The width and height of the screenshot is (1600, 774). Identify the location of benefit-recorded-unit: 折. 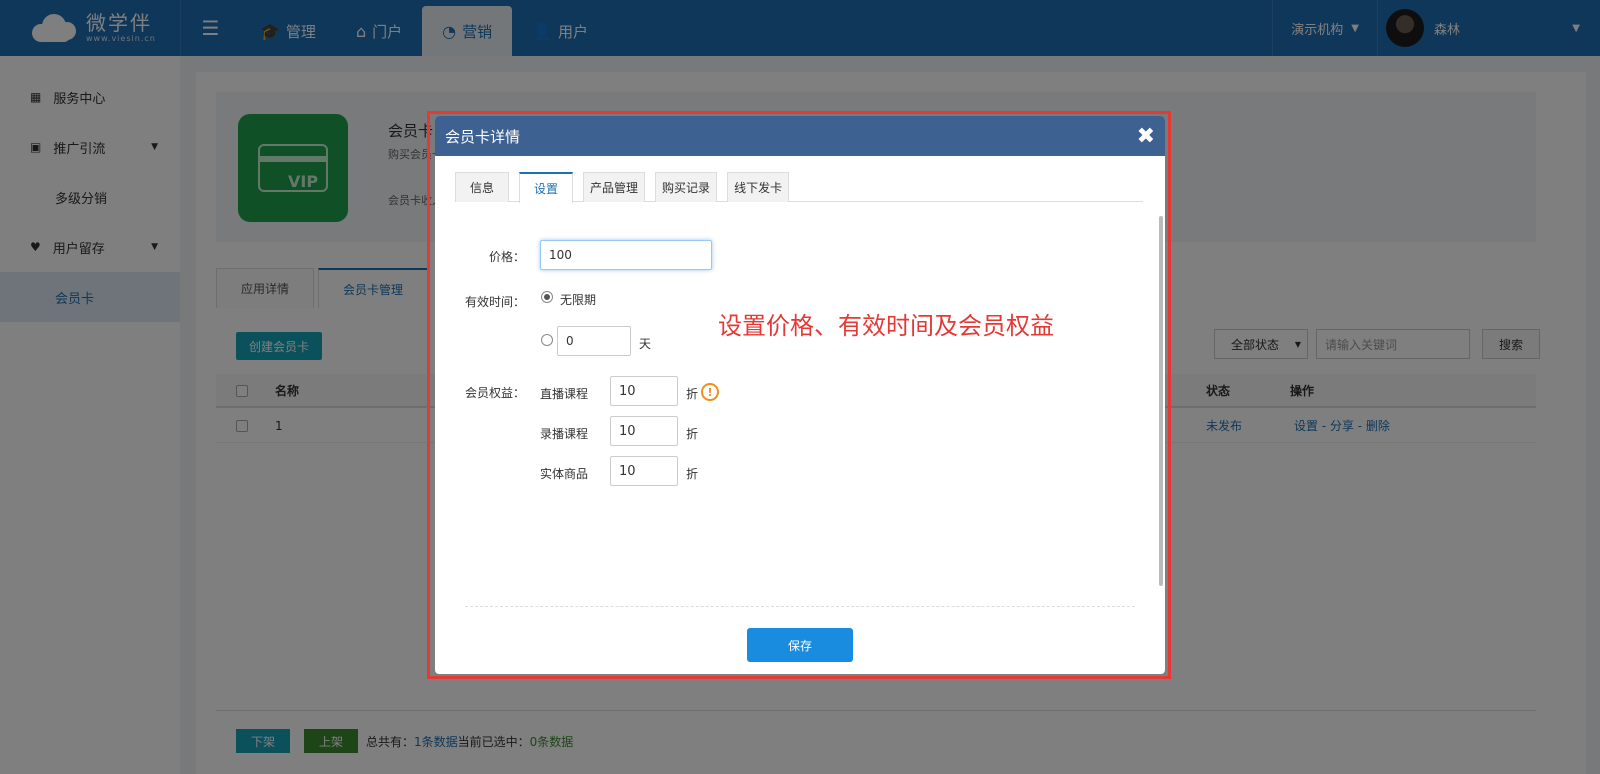
(692, 434).